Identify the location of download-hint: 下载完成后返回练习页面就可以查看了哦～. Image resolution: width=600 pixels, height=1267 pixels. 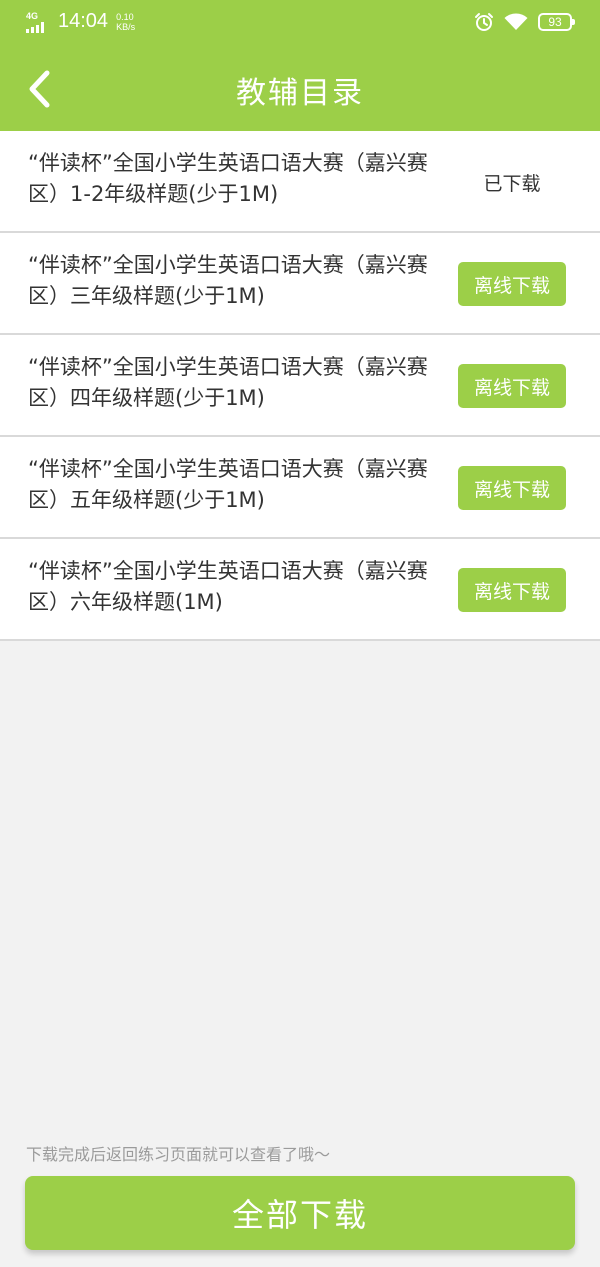
(178, 1154).